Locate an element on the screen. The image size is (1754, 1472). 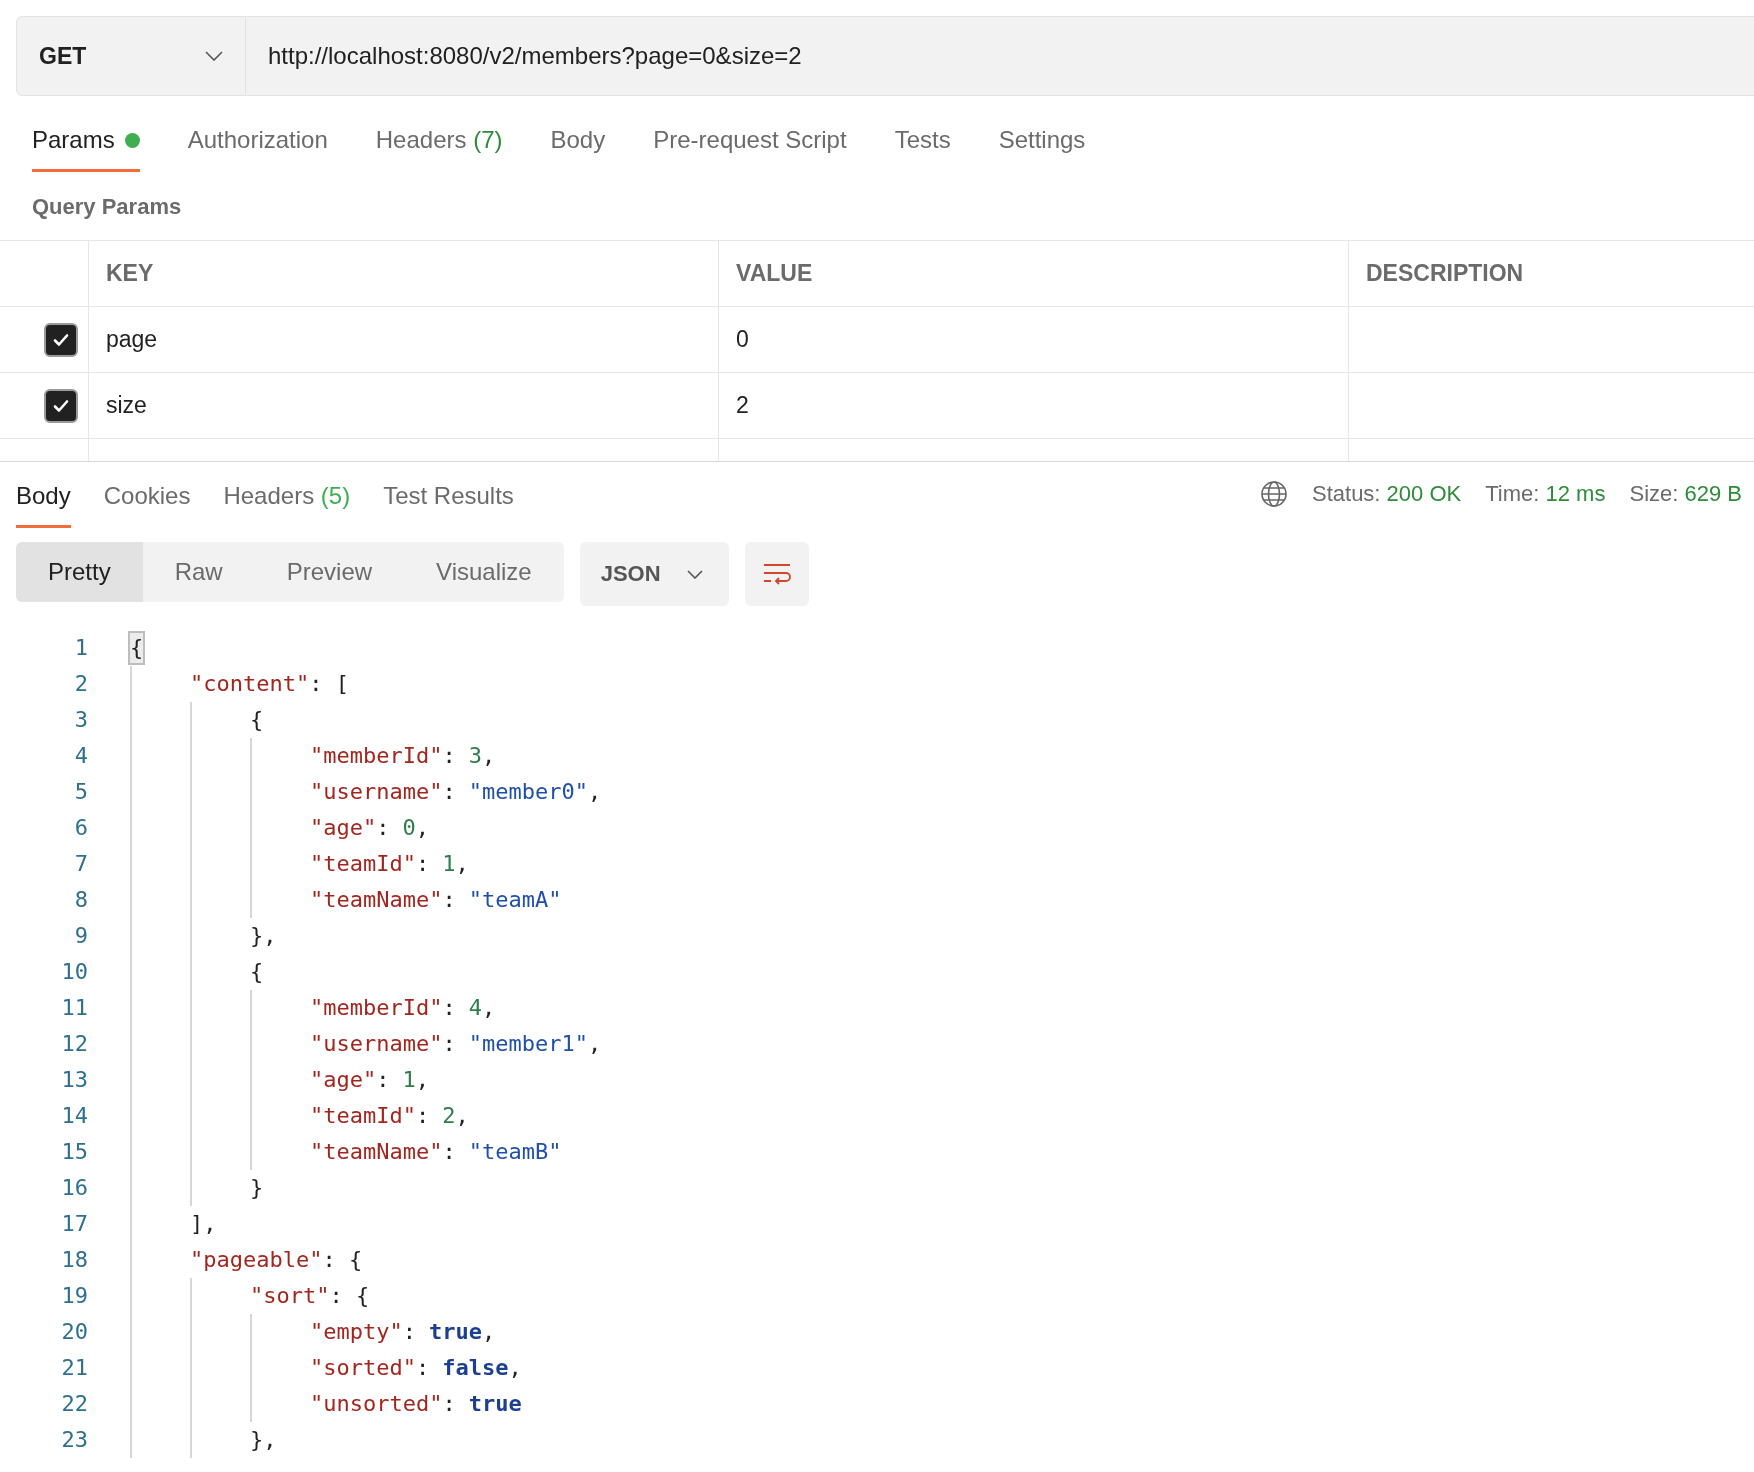
line-number: 10 is located at coordinates (74, 972).